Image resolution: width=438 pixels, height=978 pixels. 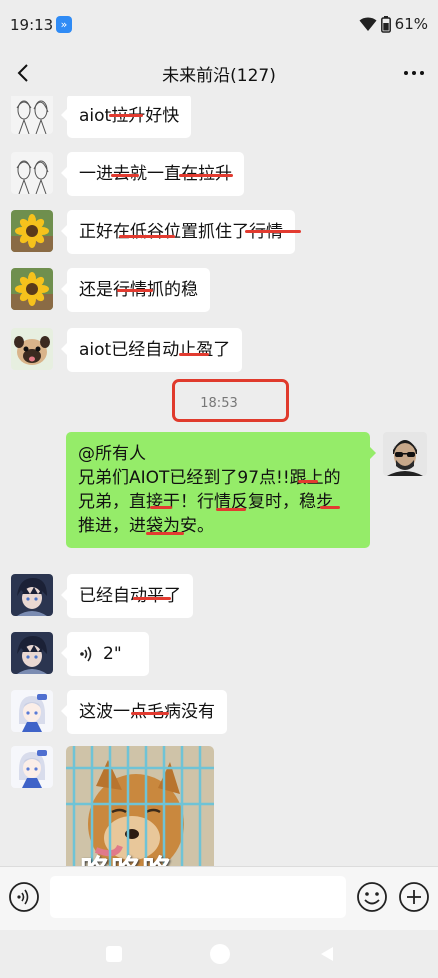 I want to click on message-bubble: 已经自动平了, so click(x=127, y=596).